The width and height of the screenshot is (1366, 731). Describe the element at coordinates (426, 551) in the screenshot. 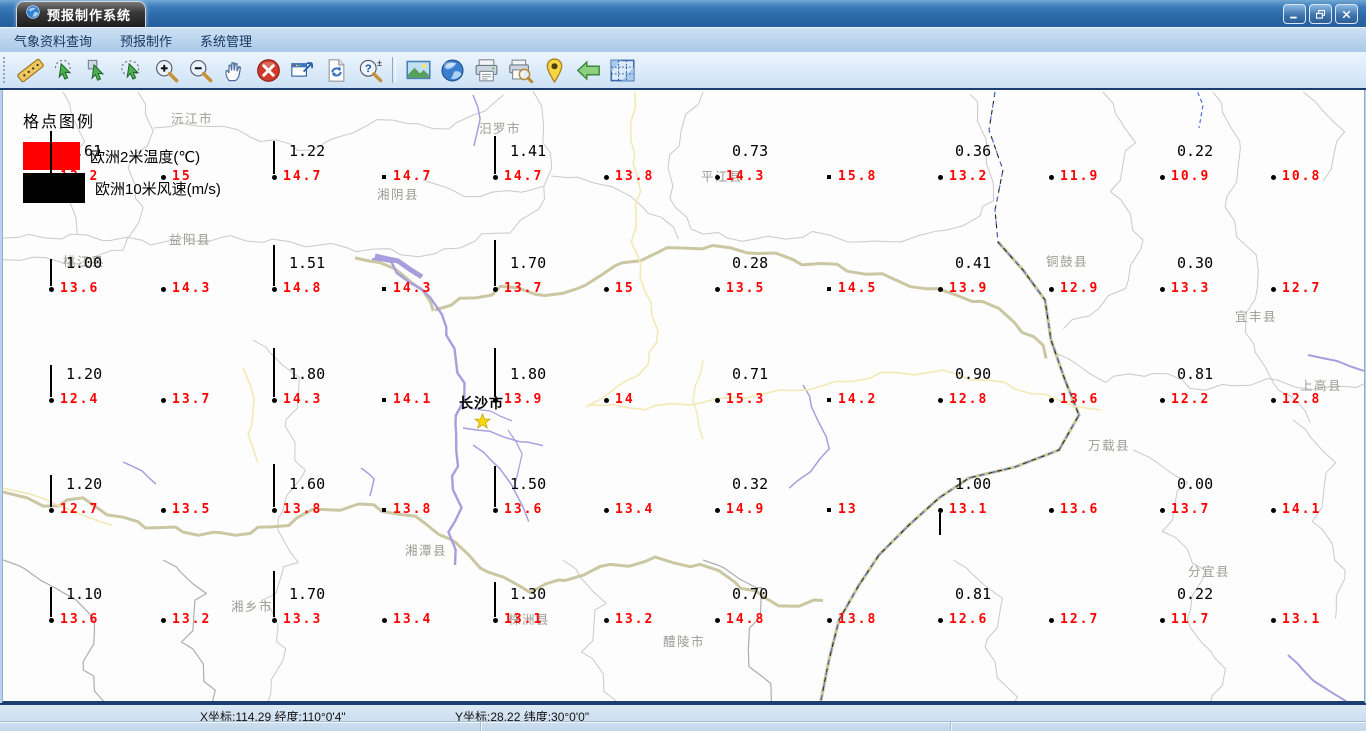

I see `city-label: 湘潭县` at that location.